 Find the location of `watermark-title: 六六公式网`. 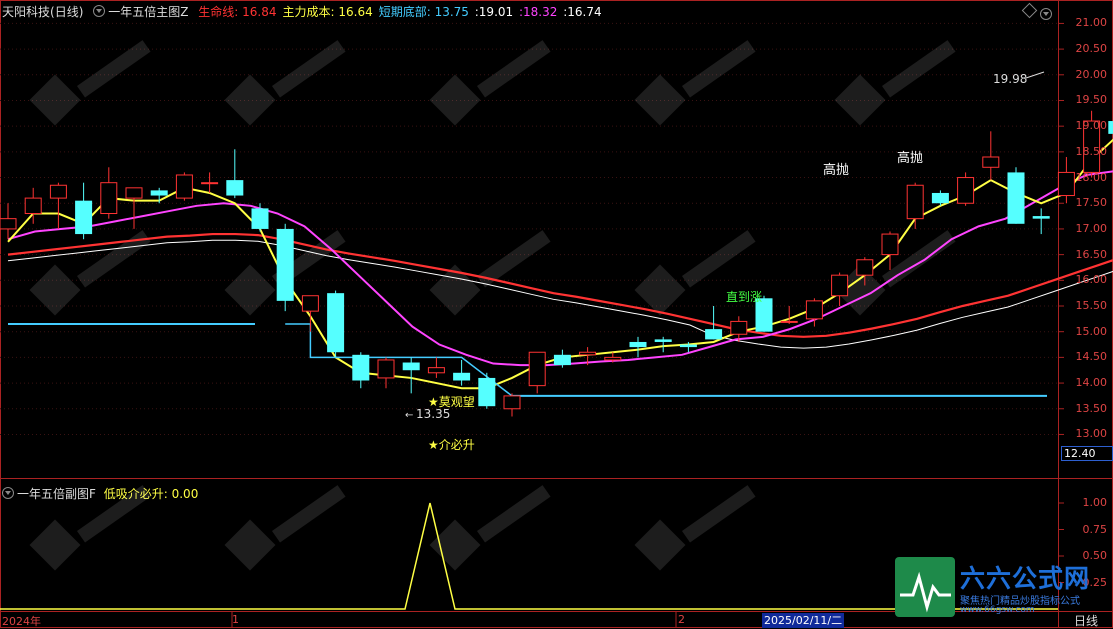

watermark-title: 六六公式网 is located at coordinates (1025, 578).